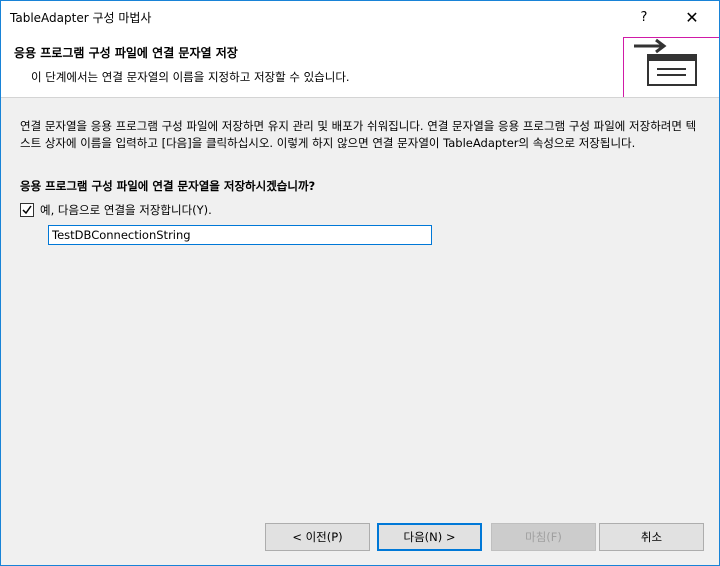 The height and width of the screenshot is (566, 720). Describe the element at coordinates (126, 210) in the screenshot. I see `save-connection-label: 예, 다음으로 연결을 저장합니다(Y).` at that location.